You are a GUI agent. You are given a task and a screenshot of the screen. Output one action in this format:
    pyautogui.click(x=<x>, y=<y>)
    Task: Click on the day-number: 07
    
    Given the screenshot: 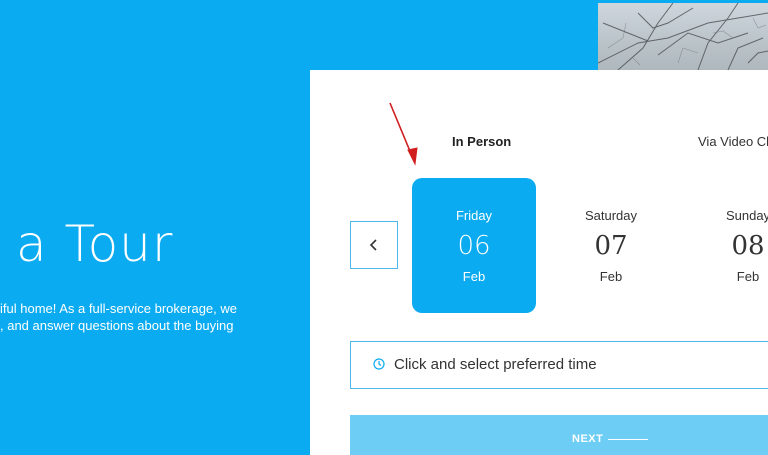 What is the action you would take?
    pyautogui.click(x=611, y=246)
    